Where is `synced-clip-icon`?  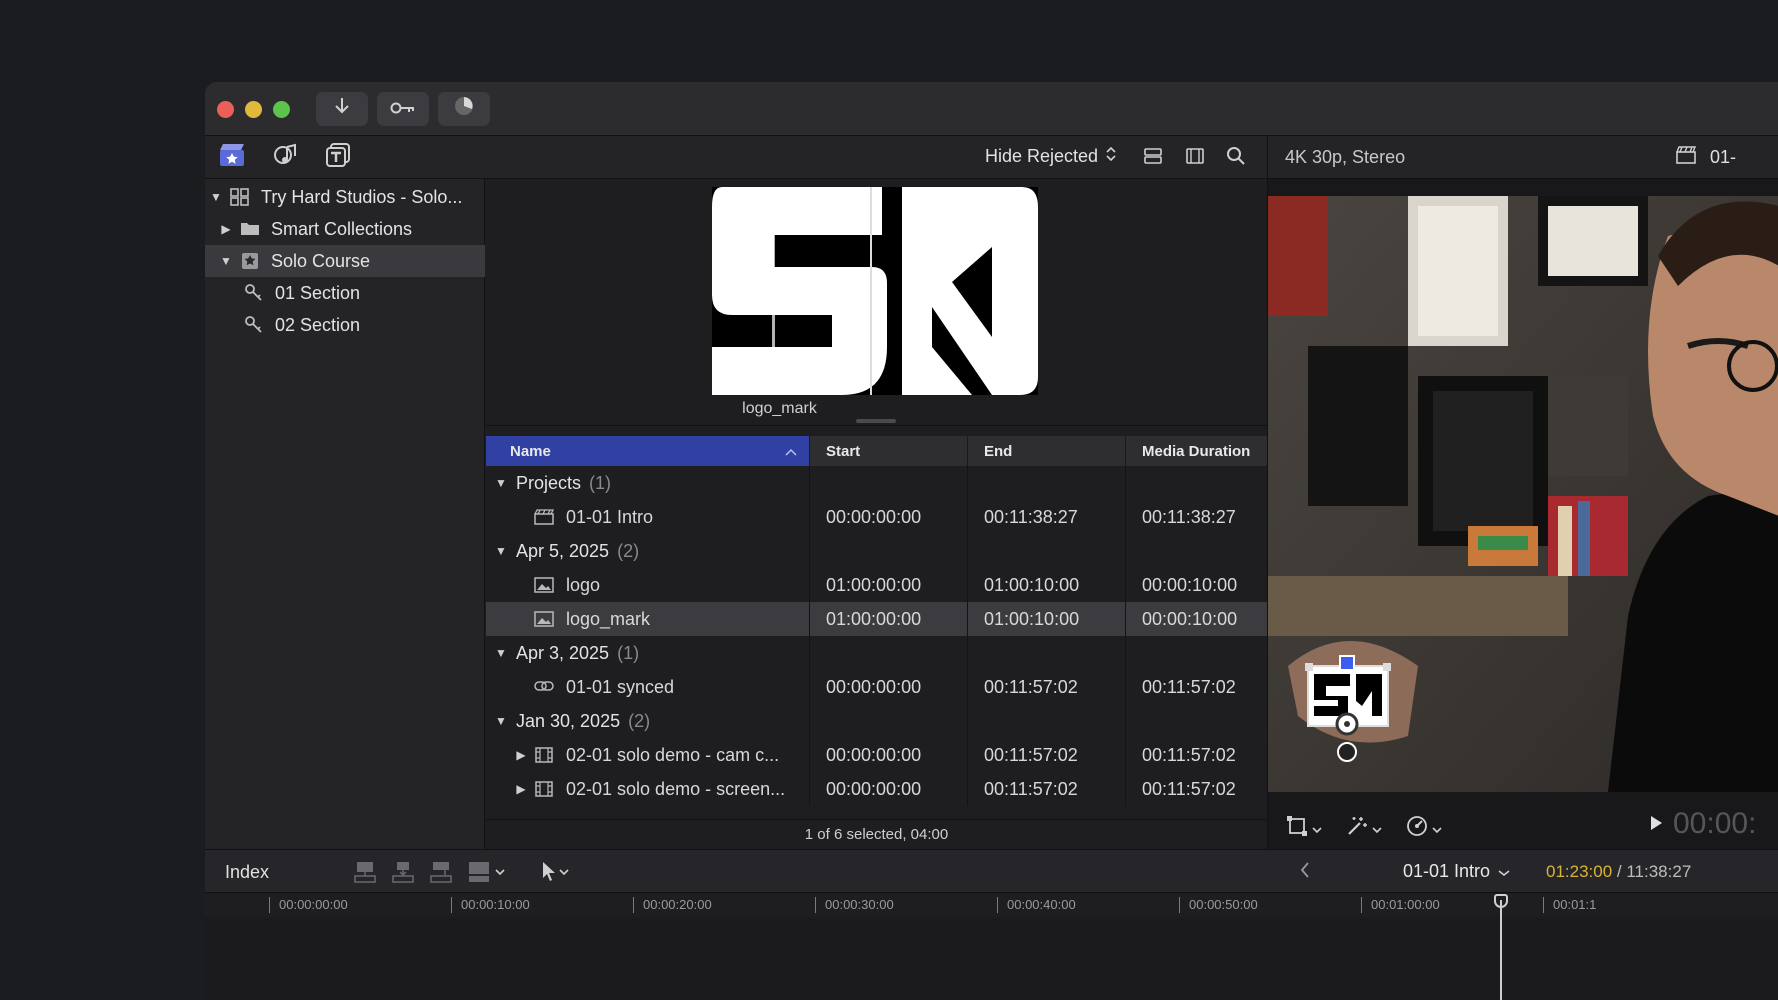
synced-clip-icon is located at coordinates (544, 687).